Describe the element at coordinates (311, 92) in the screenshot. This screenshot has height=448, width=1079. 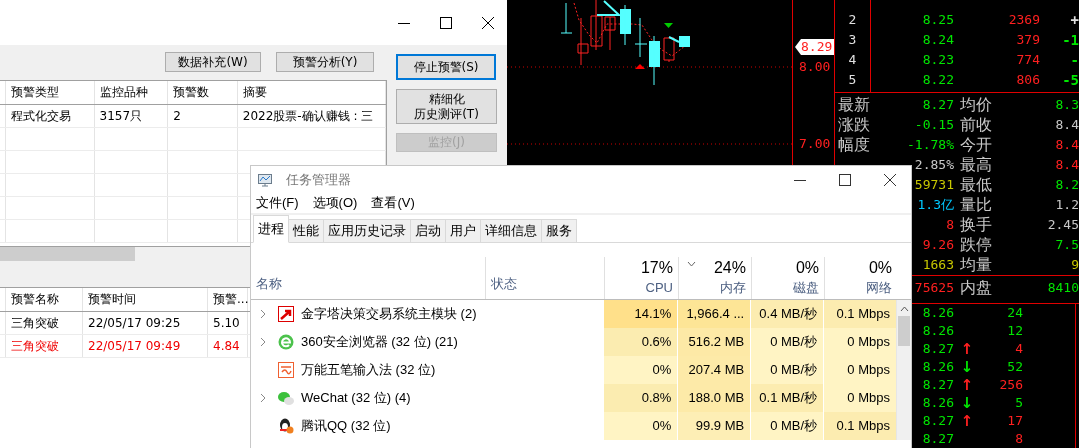
I see `column-header: 摘要` at that location.